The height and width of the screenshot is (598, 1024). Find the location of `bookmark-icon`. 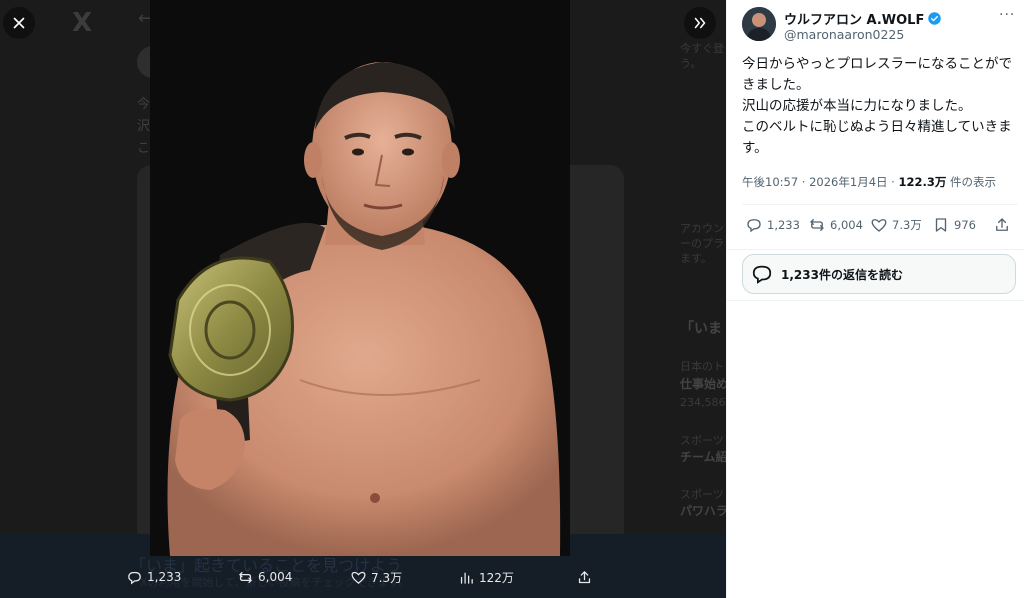

bookmark-icon is located at coordinates (941, 225).